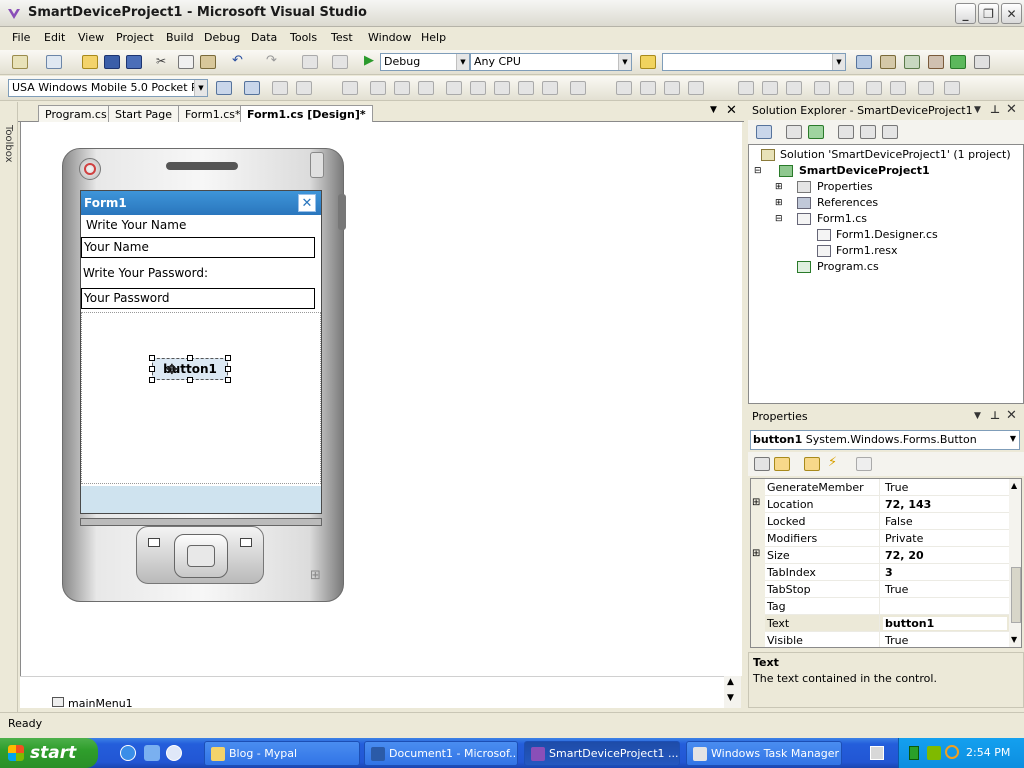 The height and width of the screenshot is (768, 1024). Describe the element at coordinates (340, 62) in the screenshot. I see `navigate-forward-icon` at that location.